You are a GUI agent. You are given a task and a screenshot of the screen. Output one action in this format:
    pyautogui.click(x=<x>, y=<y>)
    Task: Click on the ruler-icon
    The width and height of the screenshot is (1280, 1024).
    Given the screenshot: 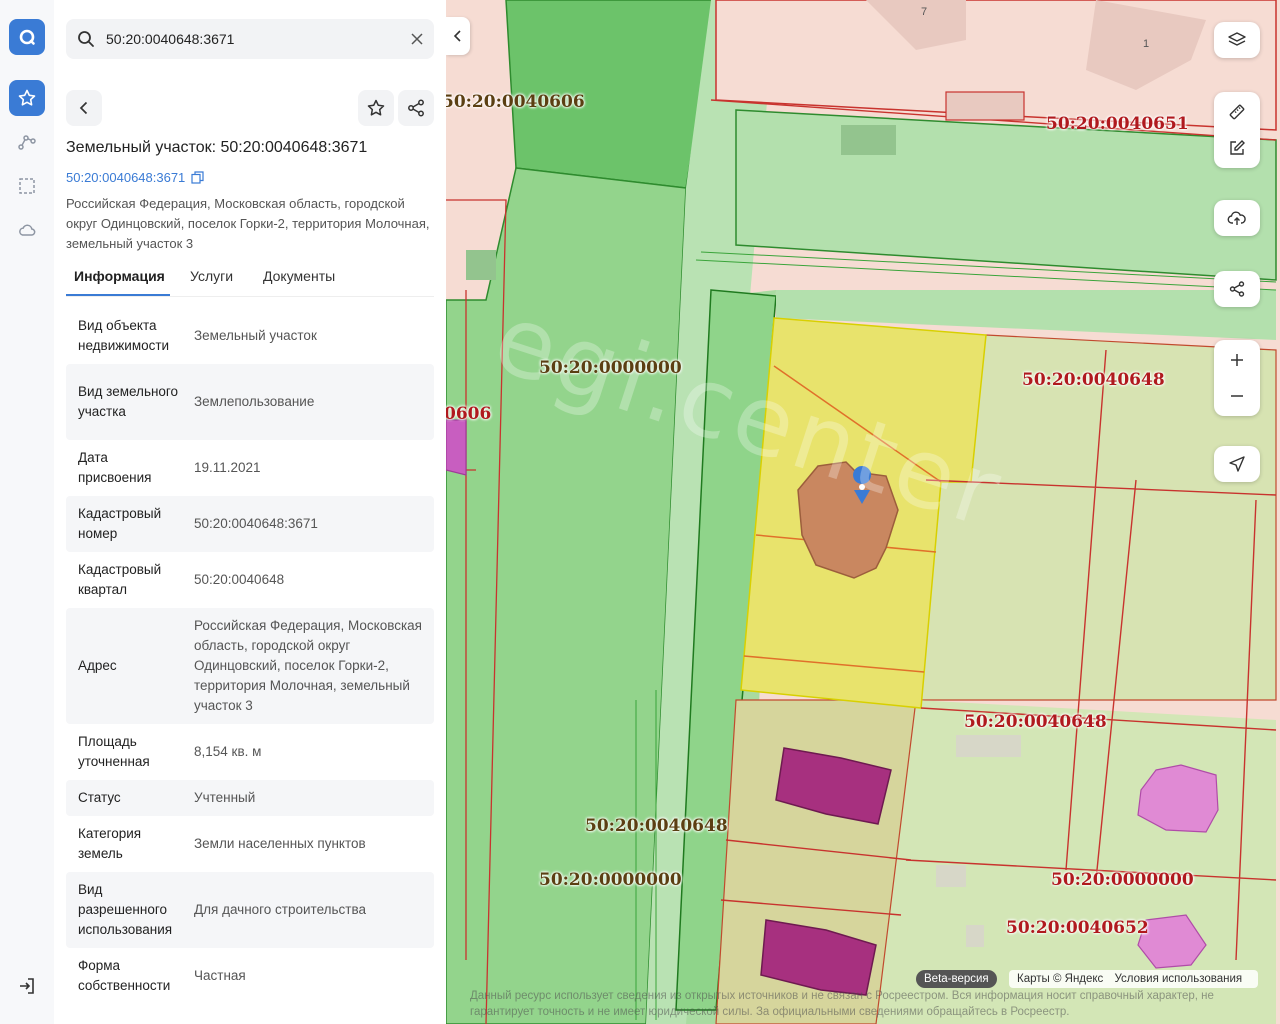 What is the action you would take?
    pyautogui.click(x=1237, y=112)
    